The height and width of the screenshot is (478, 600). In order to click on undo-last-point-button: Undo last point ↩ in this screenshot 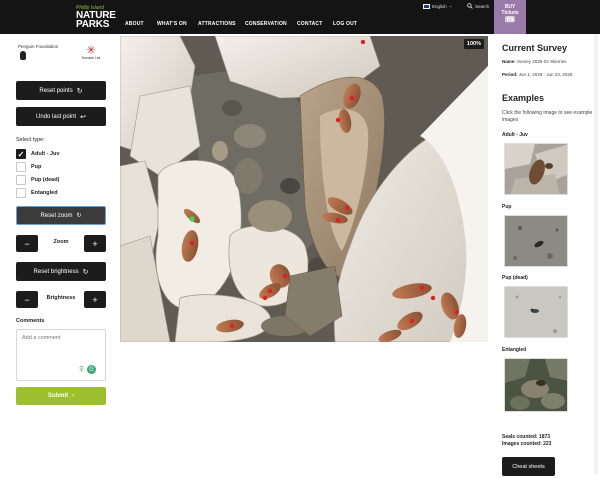, I will do `click(61, 116)`.